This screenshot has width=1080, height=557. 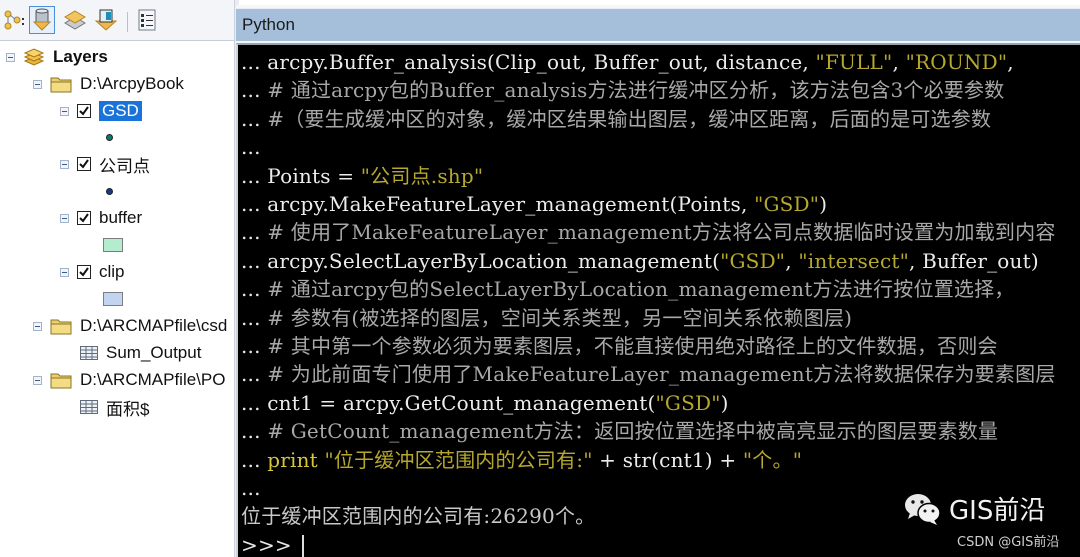 I want to click on text-cursor, so click(x=303, y=546).